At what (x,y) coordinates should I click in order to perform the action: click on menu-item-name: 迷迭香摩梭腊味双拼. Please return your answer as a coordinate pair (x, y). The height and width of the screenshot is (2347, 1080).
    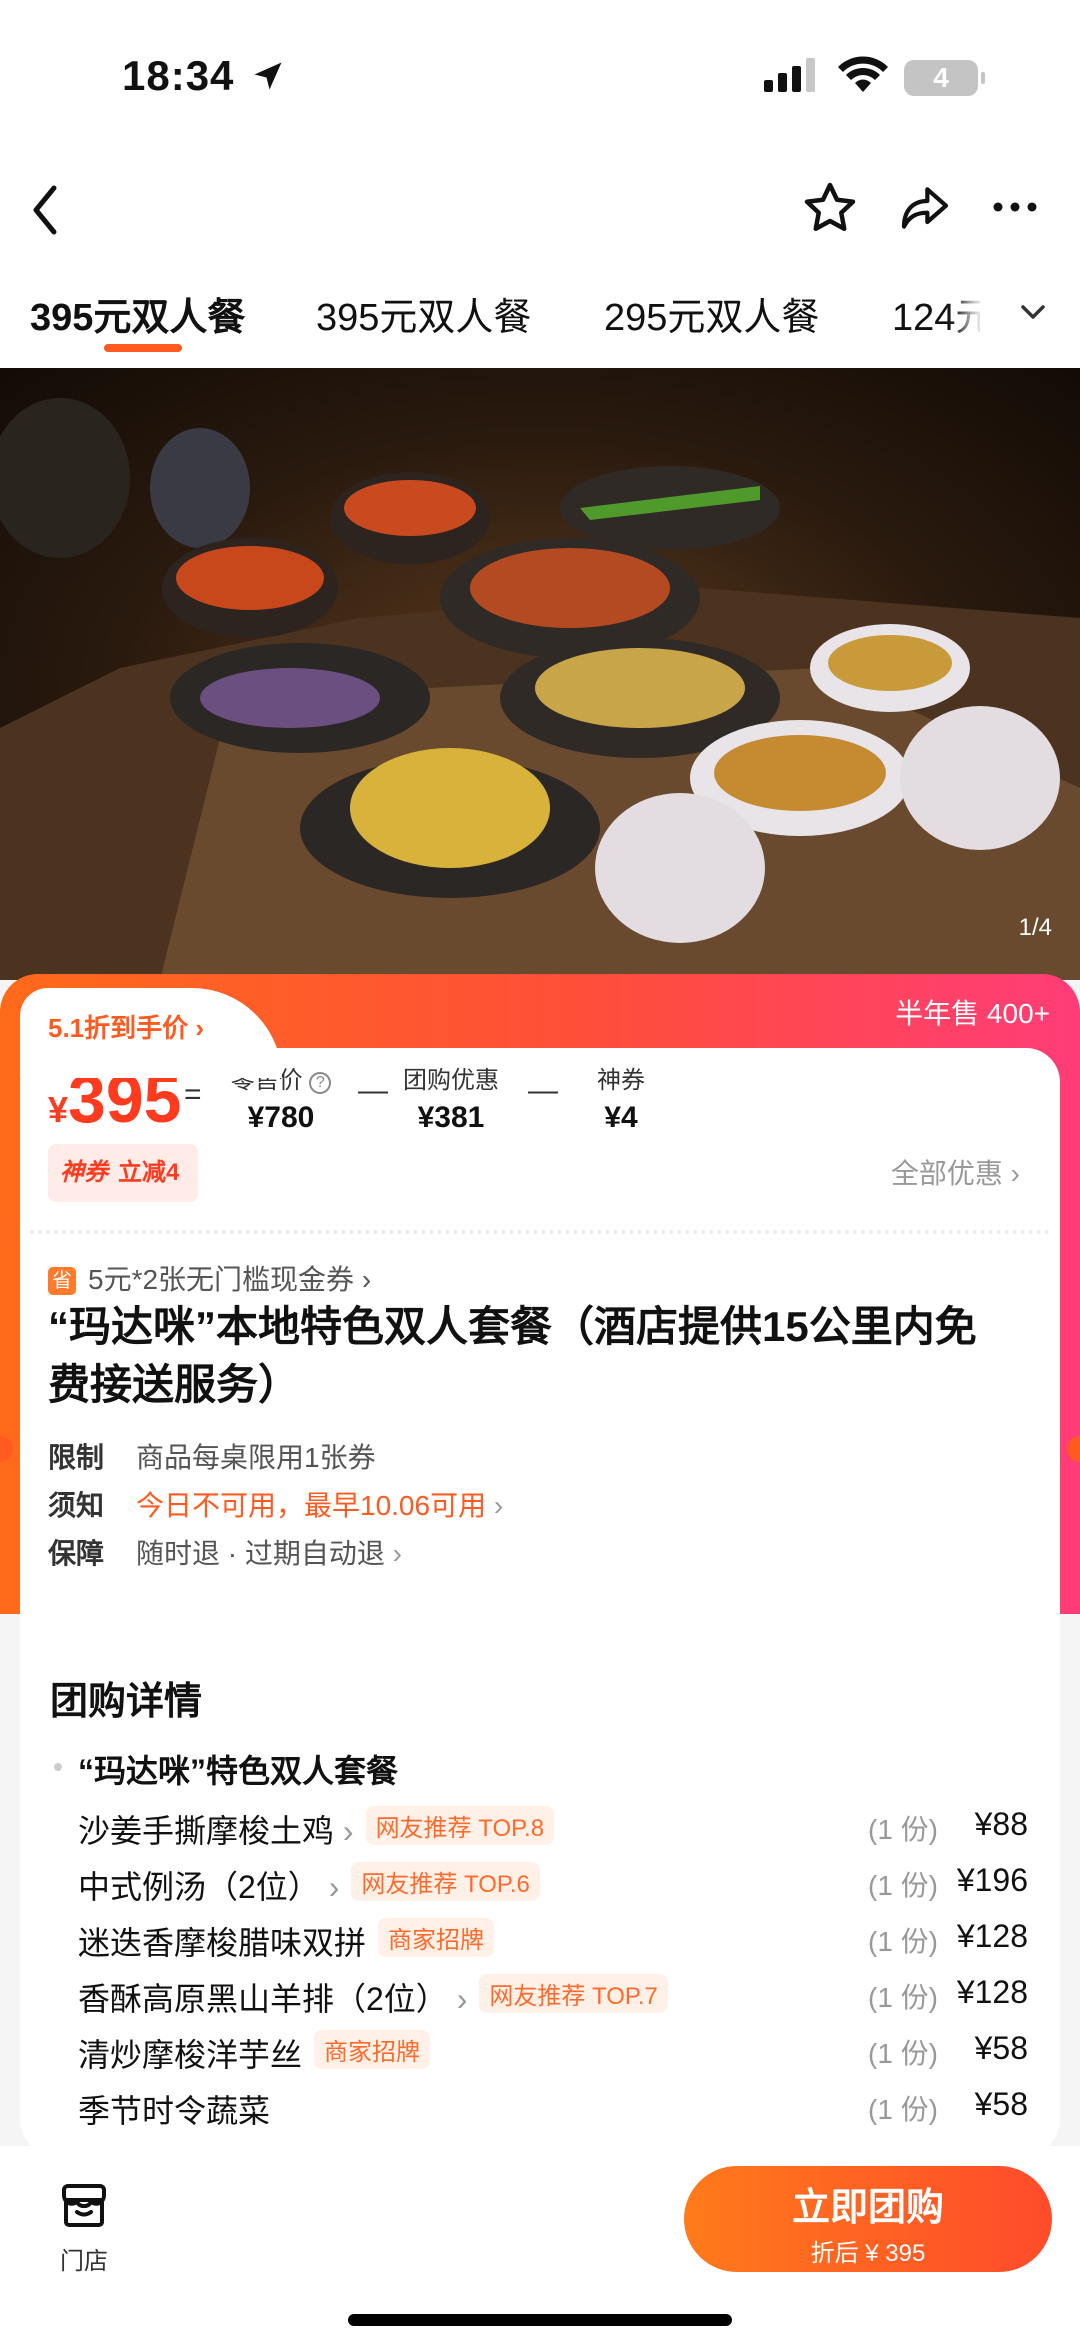
    Looking at the image, I should click on (222, 1943).